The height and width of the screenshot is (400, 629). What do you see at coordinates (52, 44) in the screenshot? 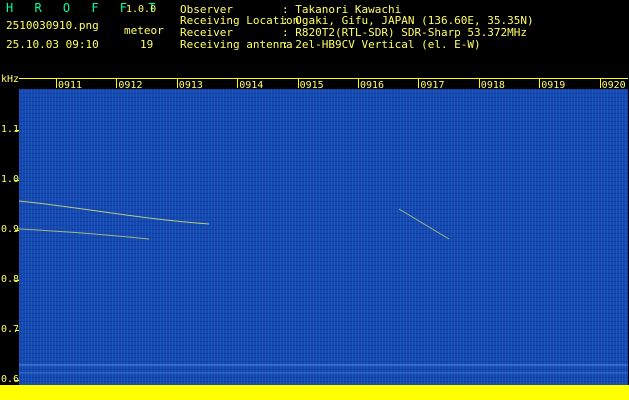
I see `date-time: 25.10.03 09:10` at bounding box center [52, 44].